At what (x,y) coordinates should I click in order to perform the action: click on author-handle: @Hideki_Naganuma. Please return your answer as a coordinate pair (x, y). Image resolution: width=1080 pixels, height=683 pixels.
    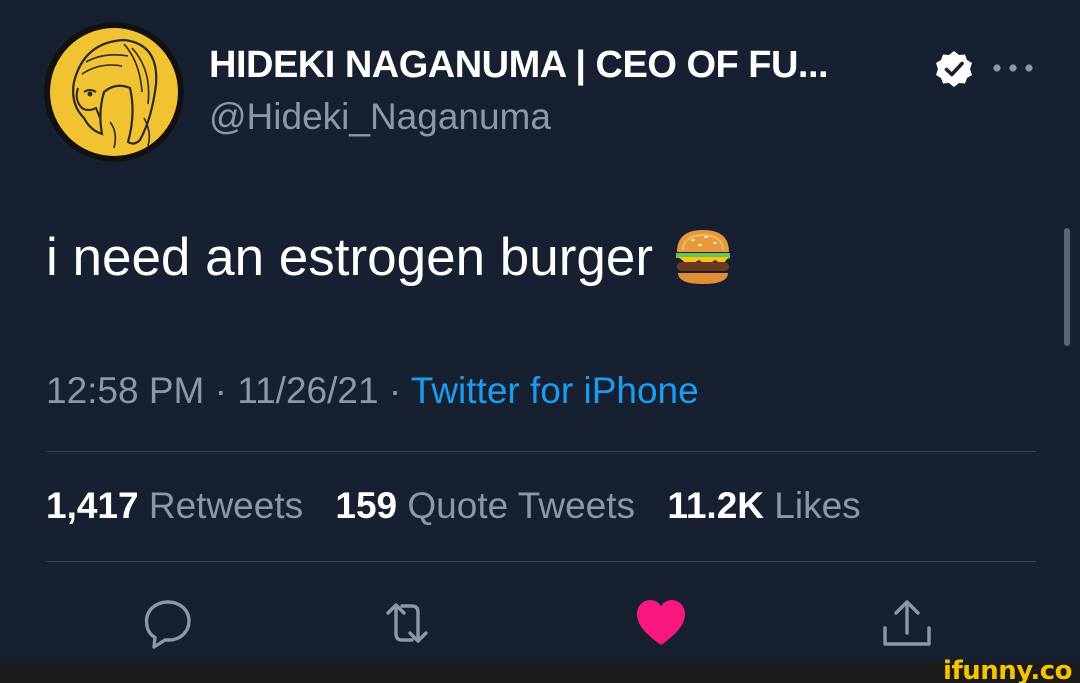
    Looking at the image, I should click on (380, 117).